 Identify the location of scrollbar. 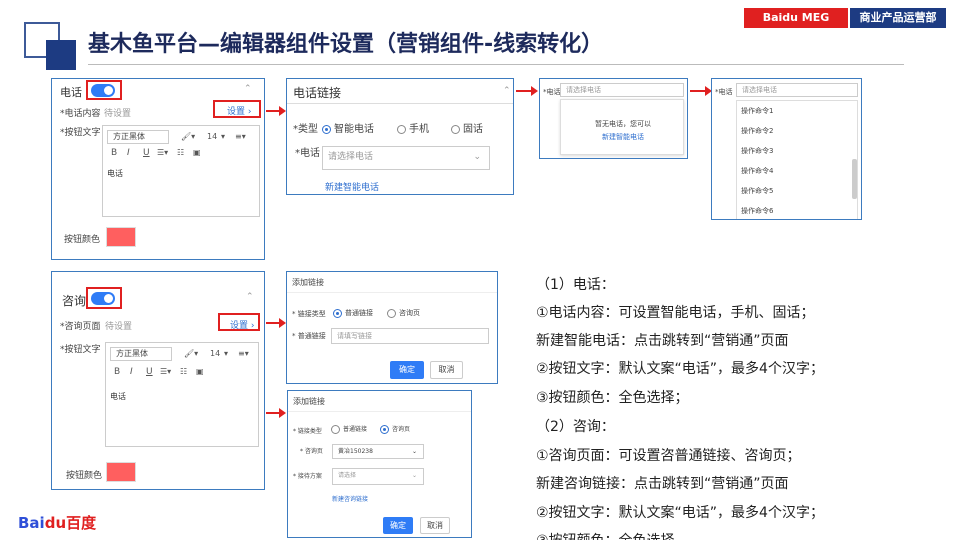
(854, 179).